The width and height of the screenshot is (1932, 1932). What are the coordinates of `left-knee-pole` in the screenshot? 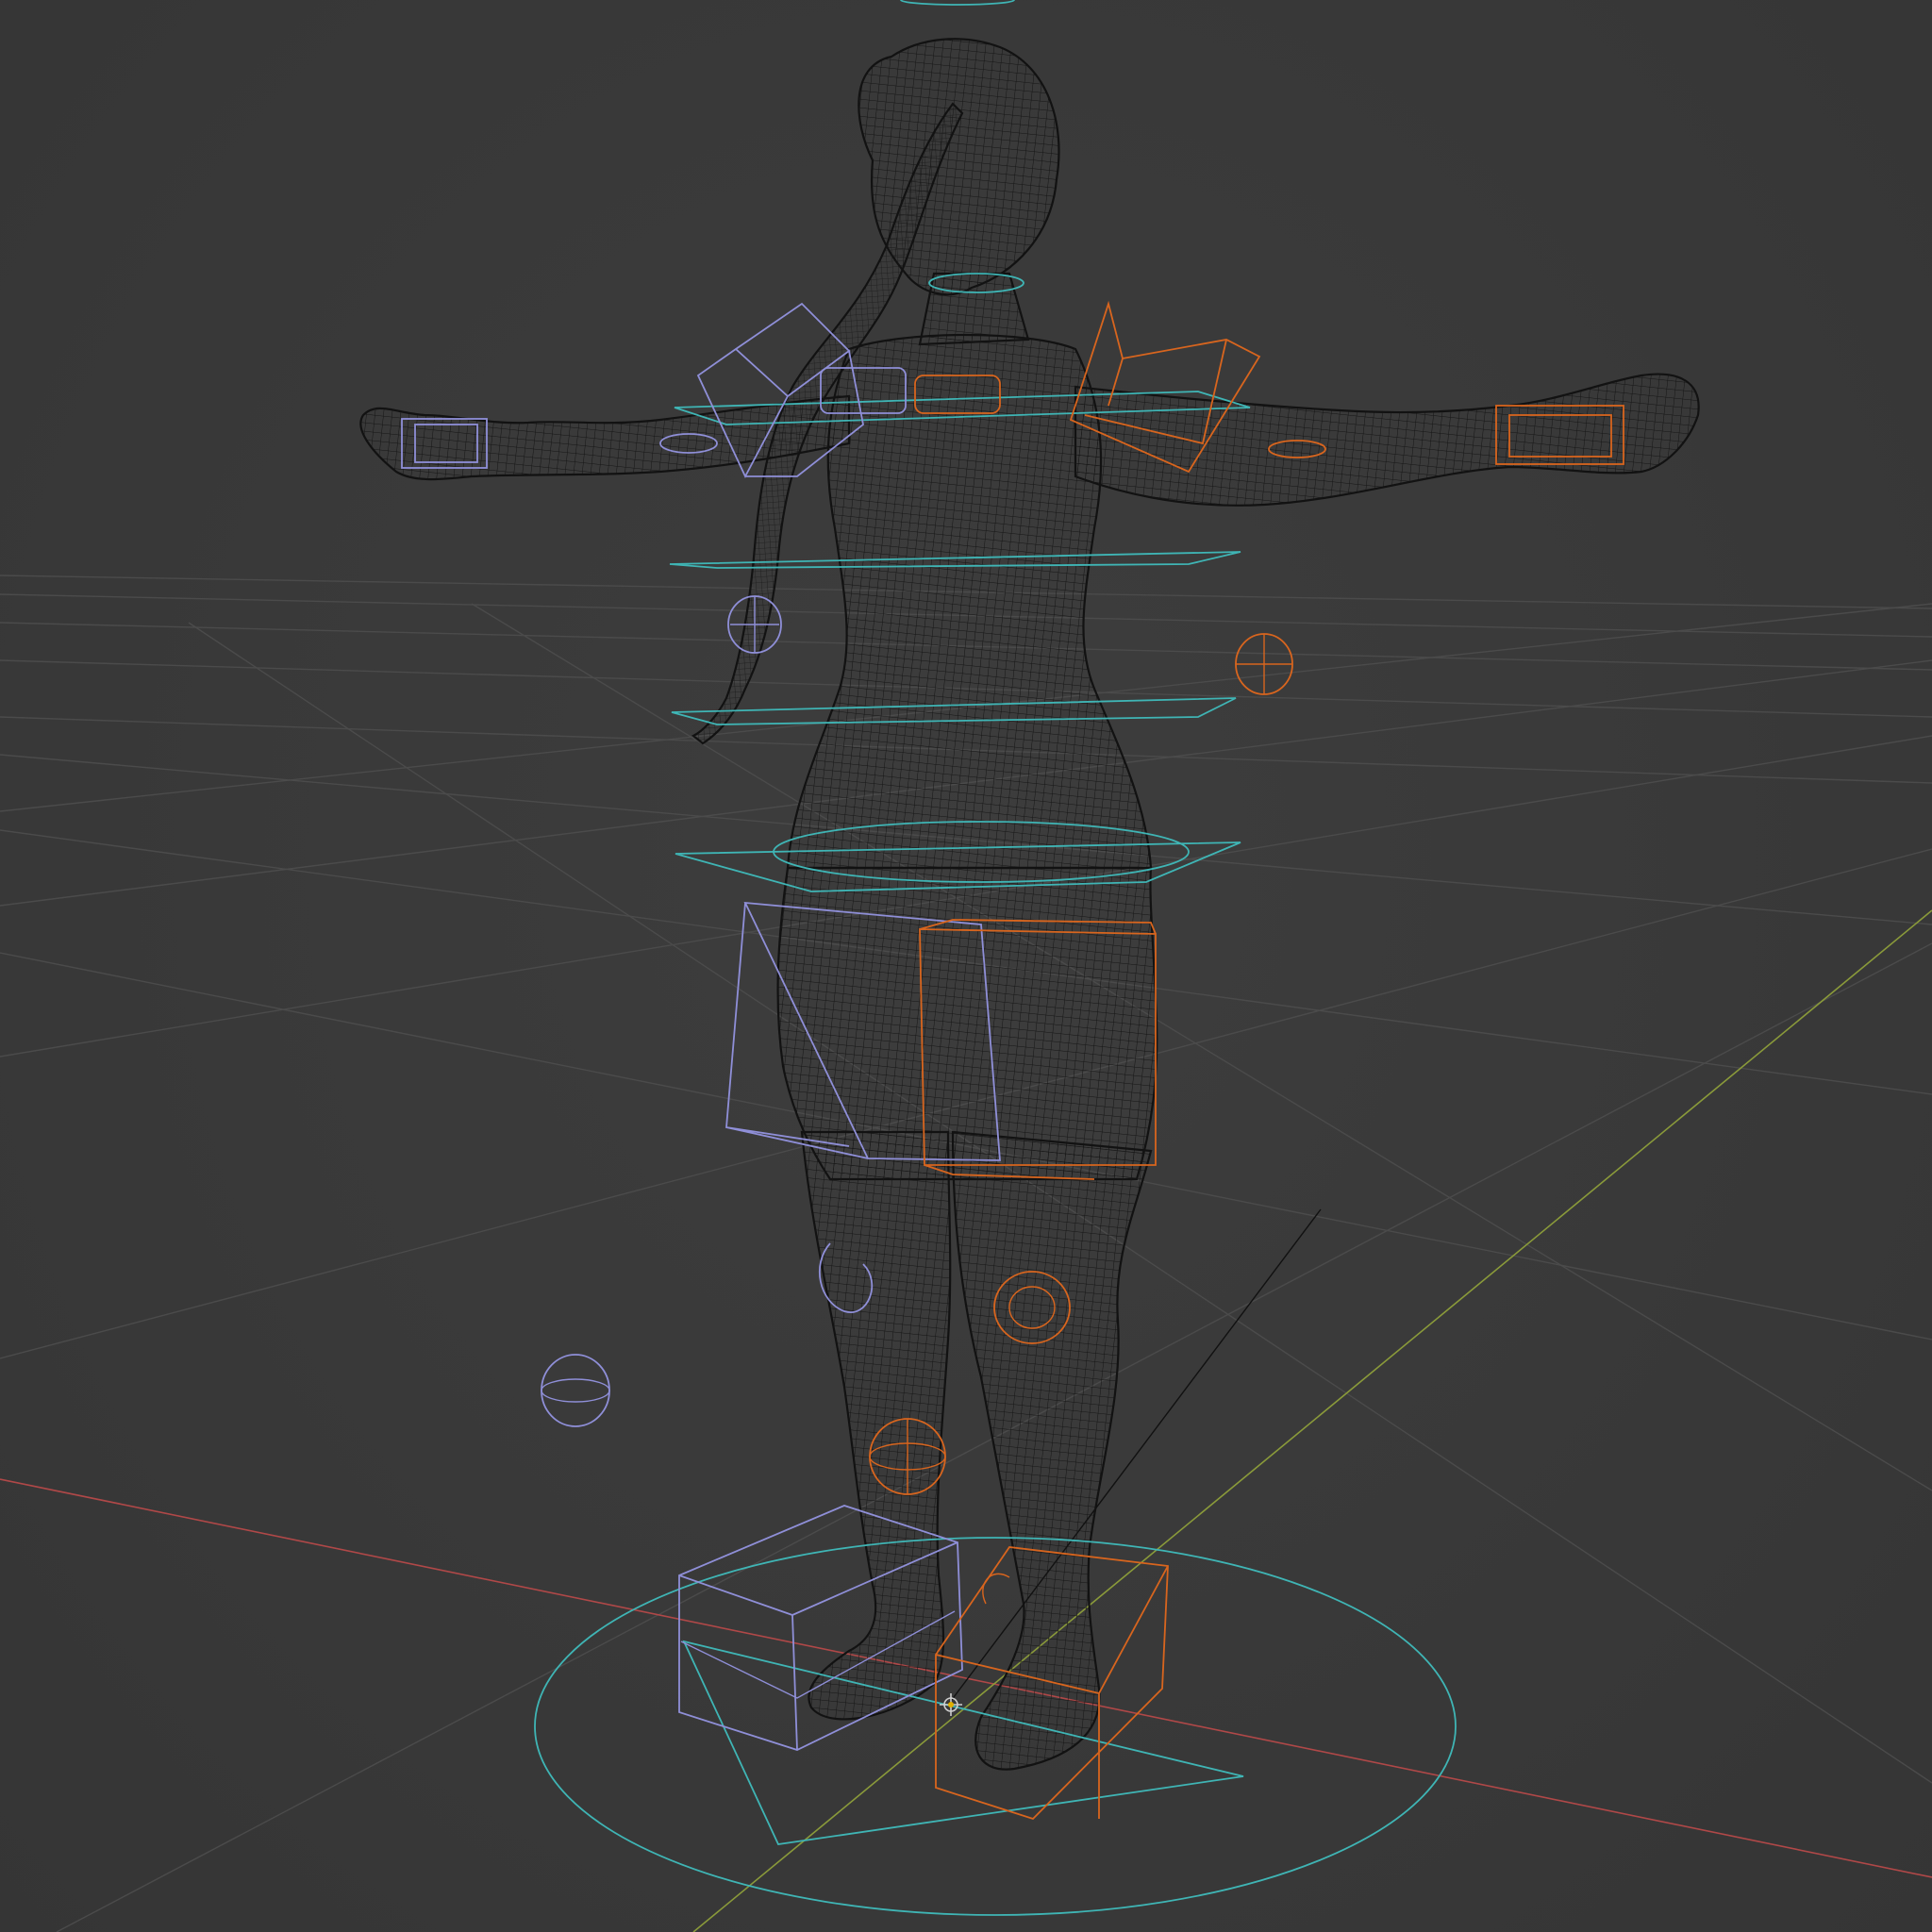 It's located at (576, 1390).